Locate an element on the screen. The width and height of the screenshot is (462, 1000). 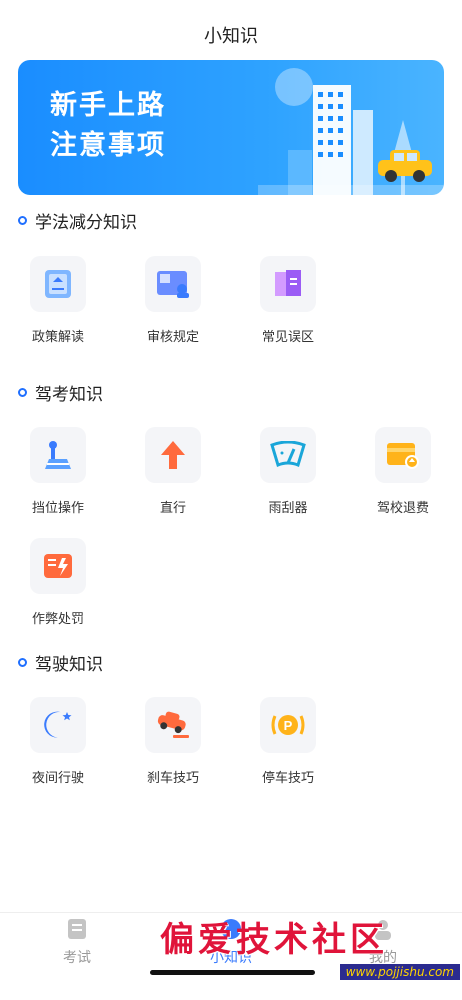
item-straight: 直行 is located at coordinates (173, 471).